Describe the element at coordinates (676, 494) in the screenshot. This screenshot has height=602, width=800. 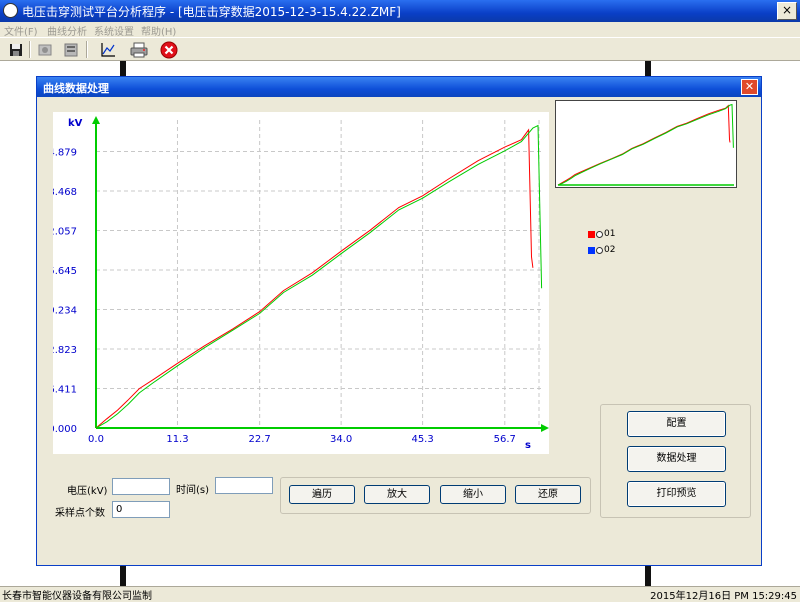
I see `print-preview-button: 打印预览` at that location.